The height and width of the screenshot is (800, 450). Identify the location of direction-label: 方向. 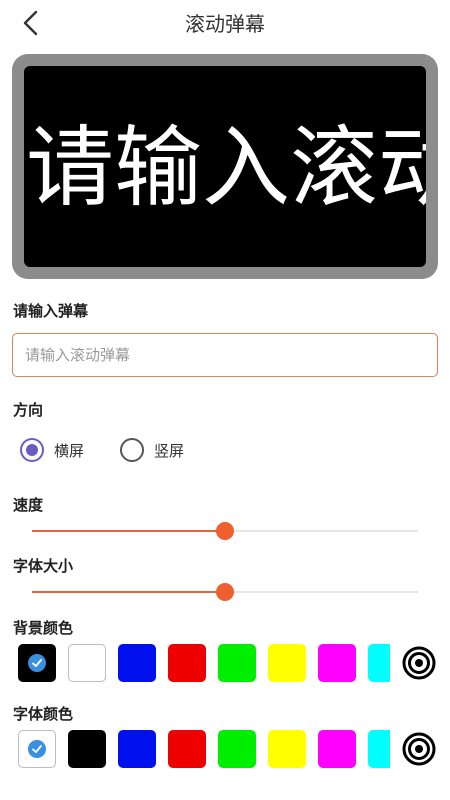
(28, 410).